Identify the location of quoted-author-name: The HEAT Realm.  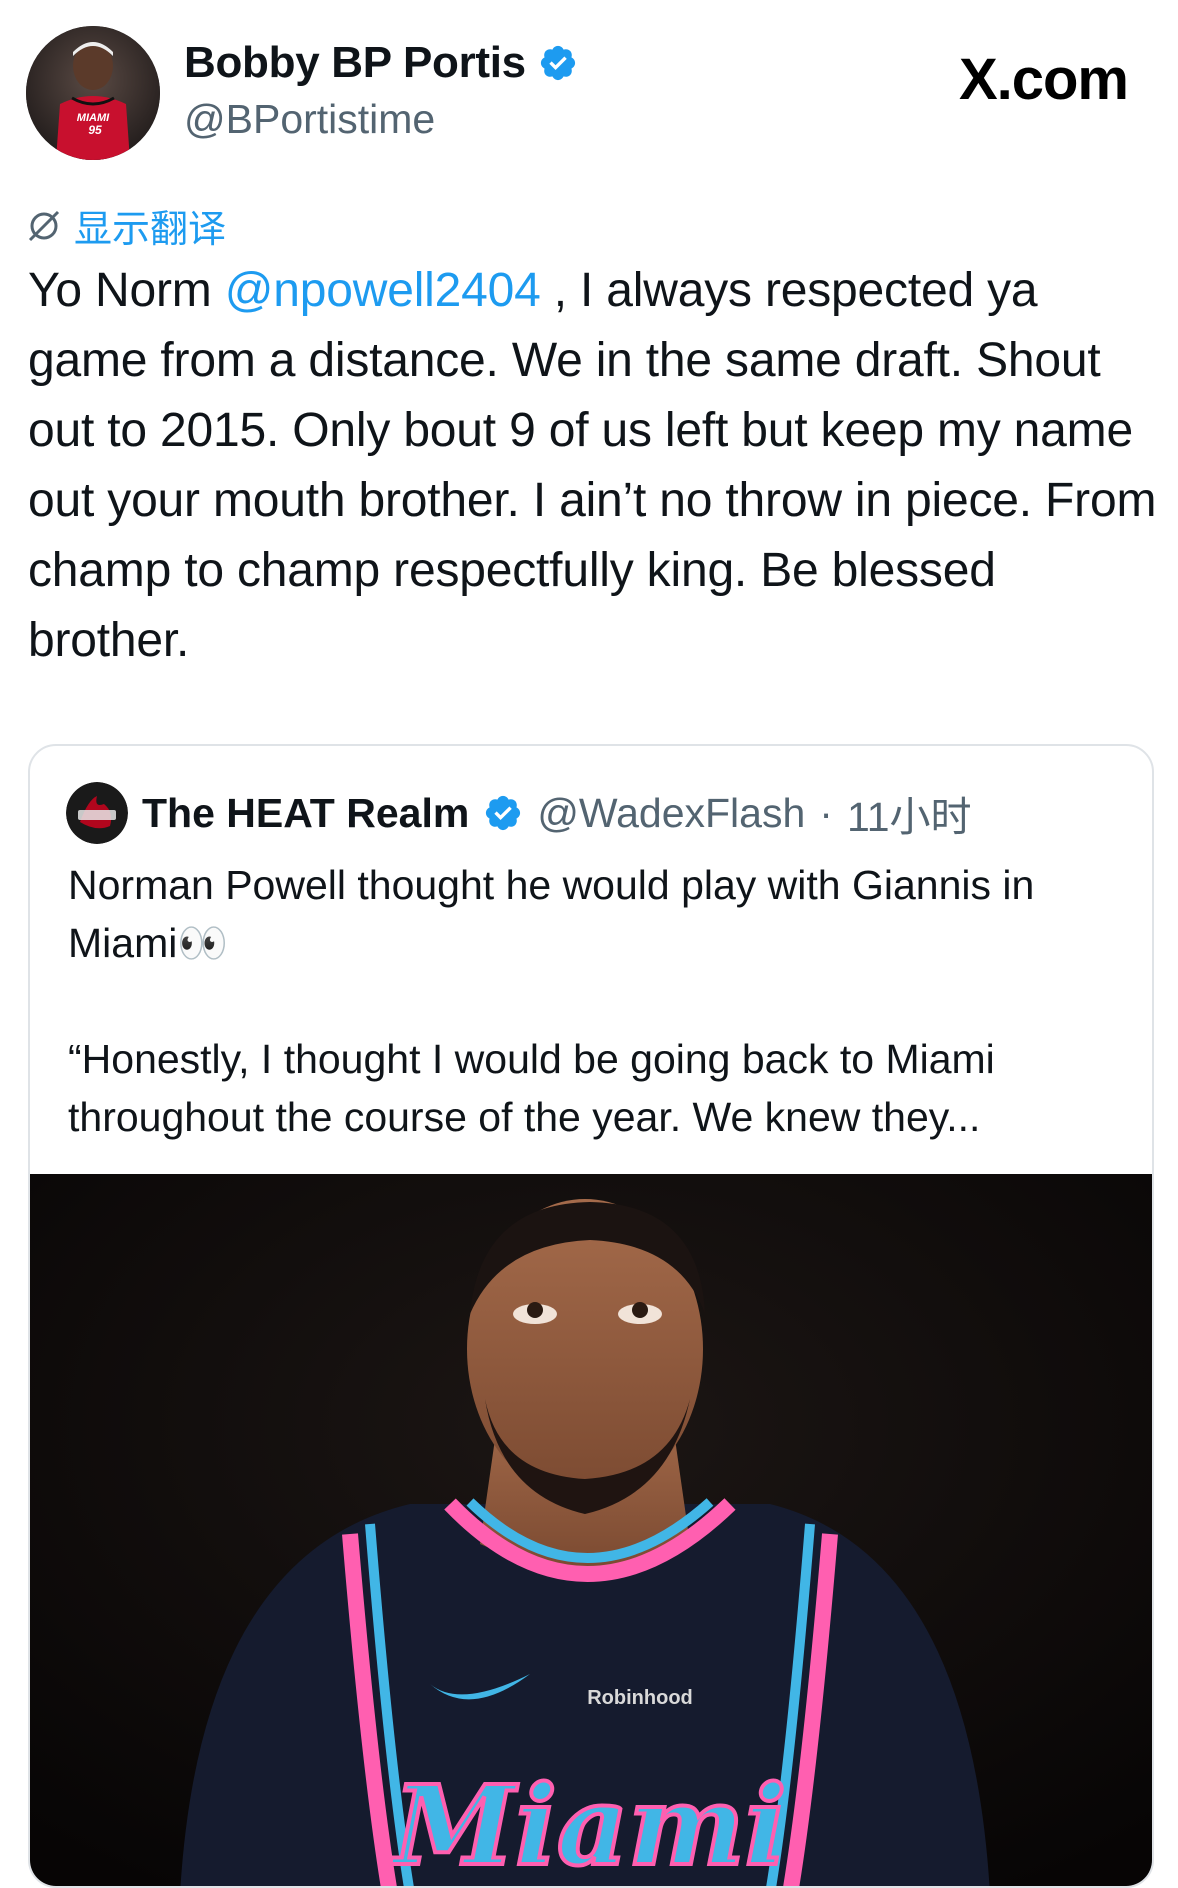
(305, 813).